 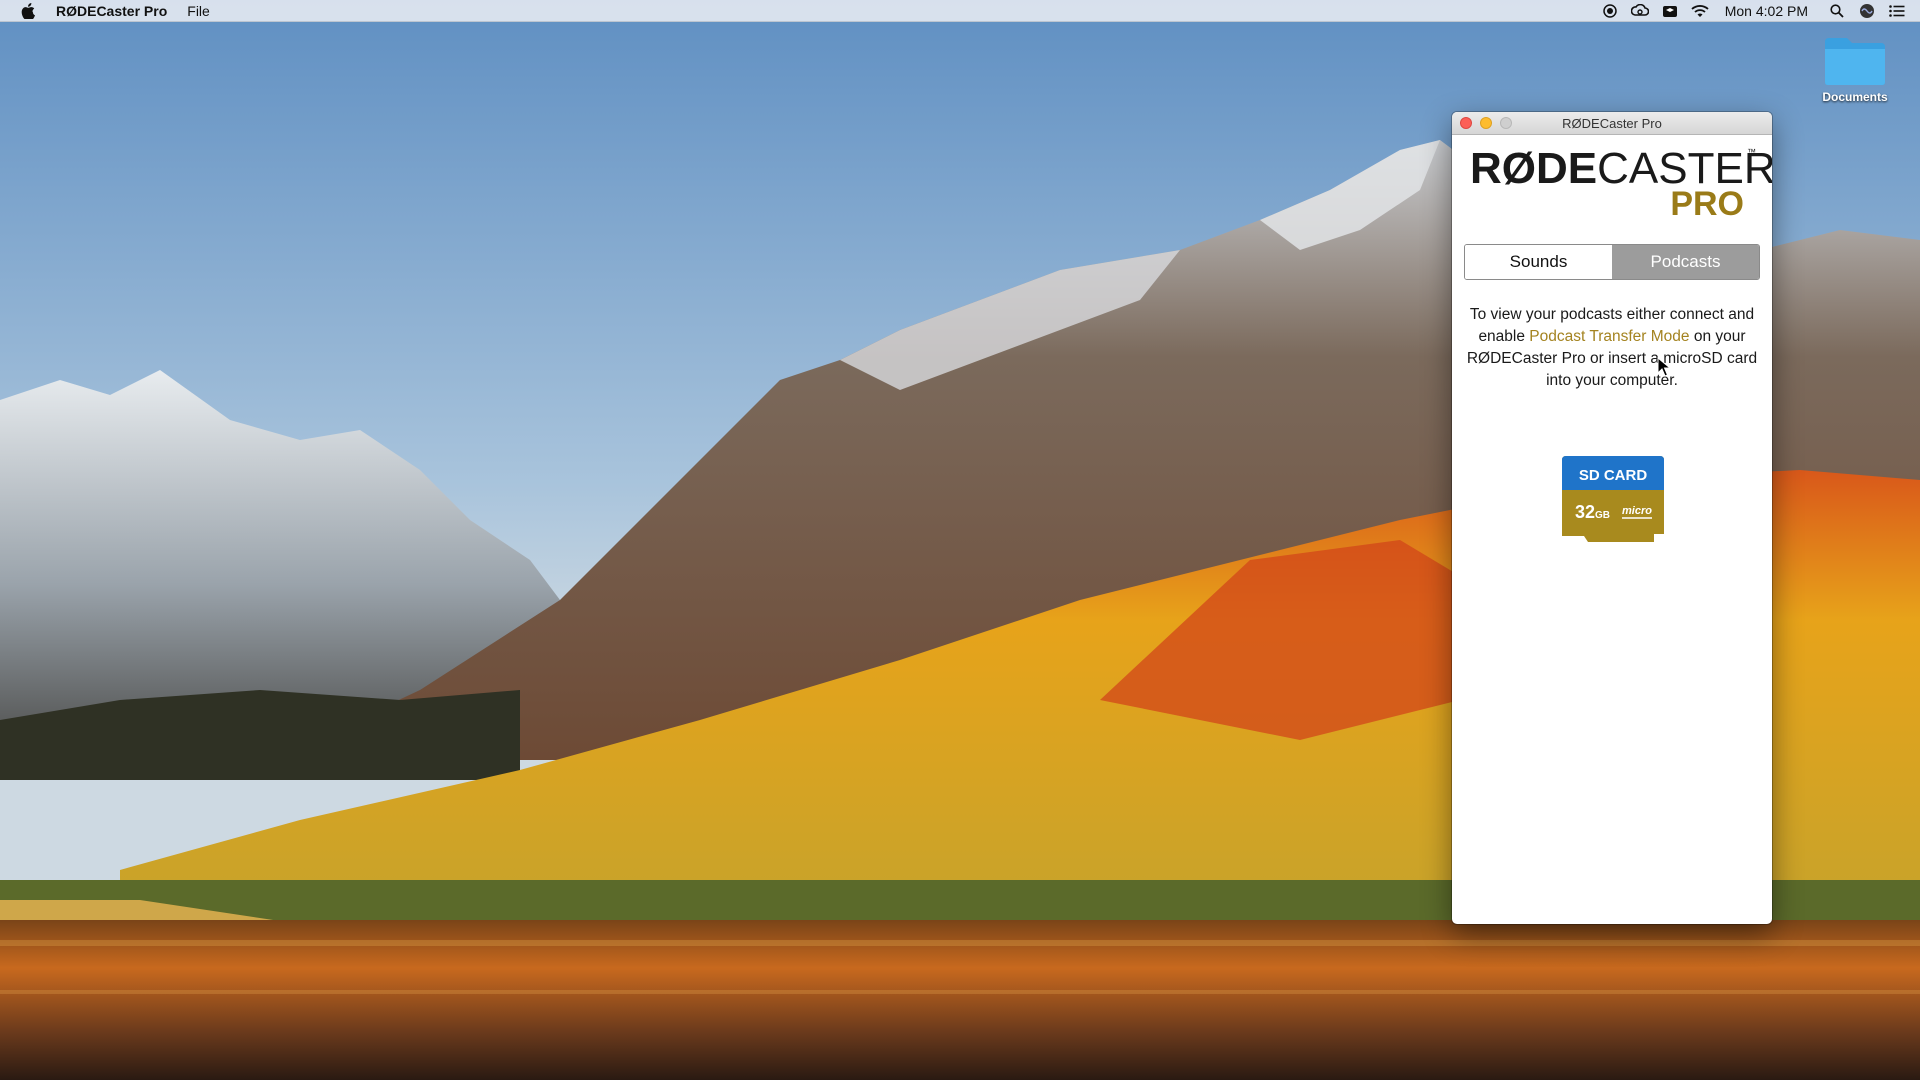 I want to click on trademark-symbol: ™, so click(x=1751, y=152).